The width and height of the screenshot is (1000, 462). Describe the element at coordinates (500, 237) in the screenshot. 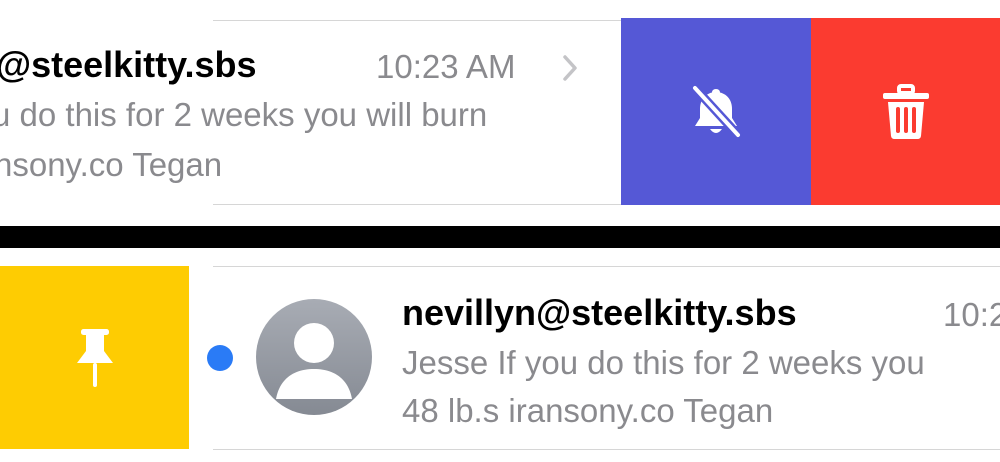

I see `screenshot-divider` at that location.